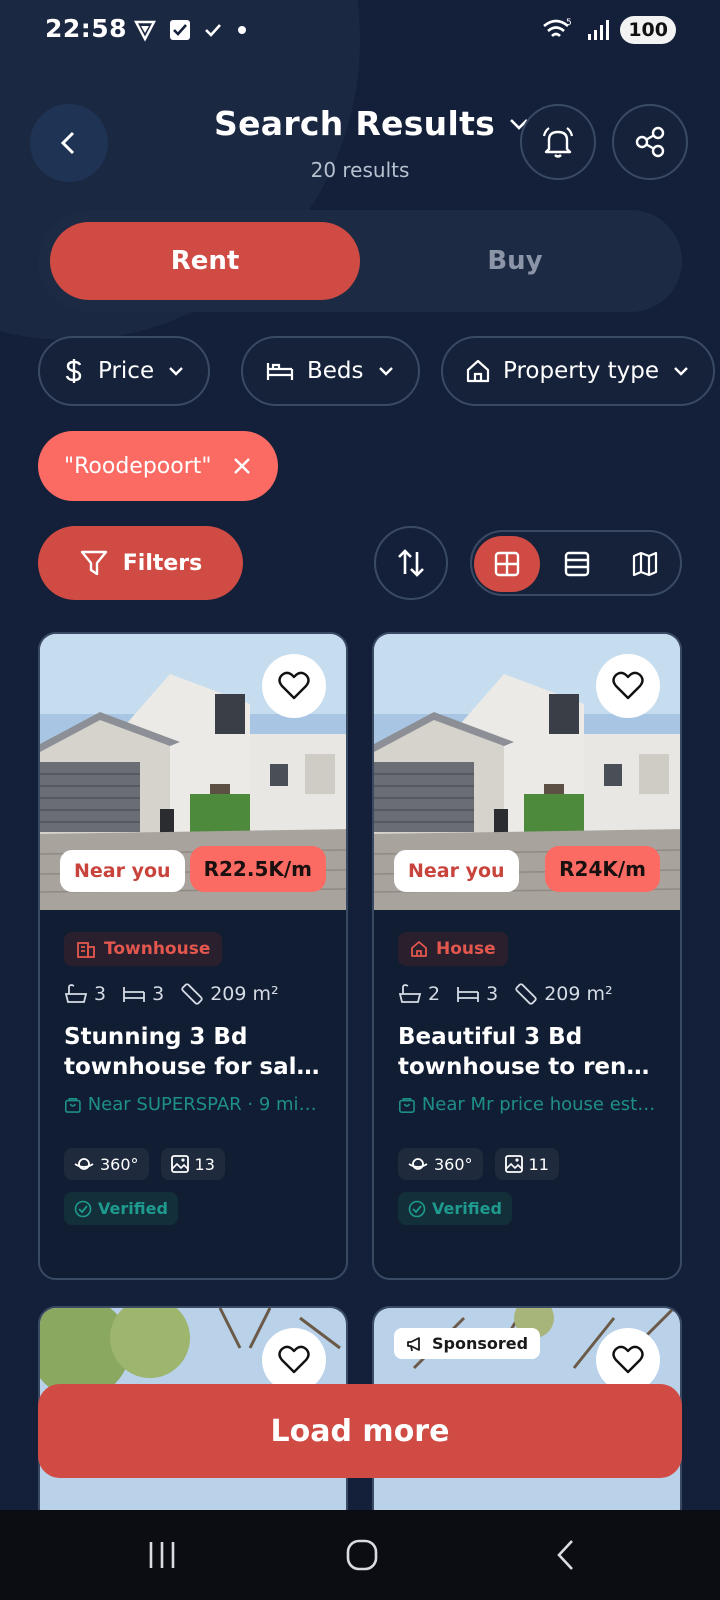 Image resolution: width=720 pixels, height=1600 pixels. I want to click on wifi-icon: 5, so click(557, 27).